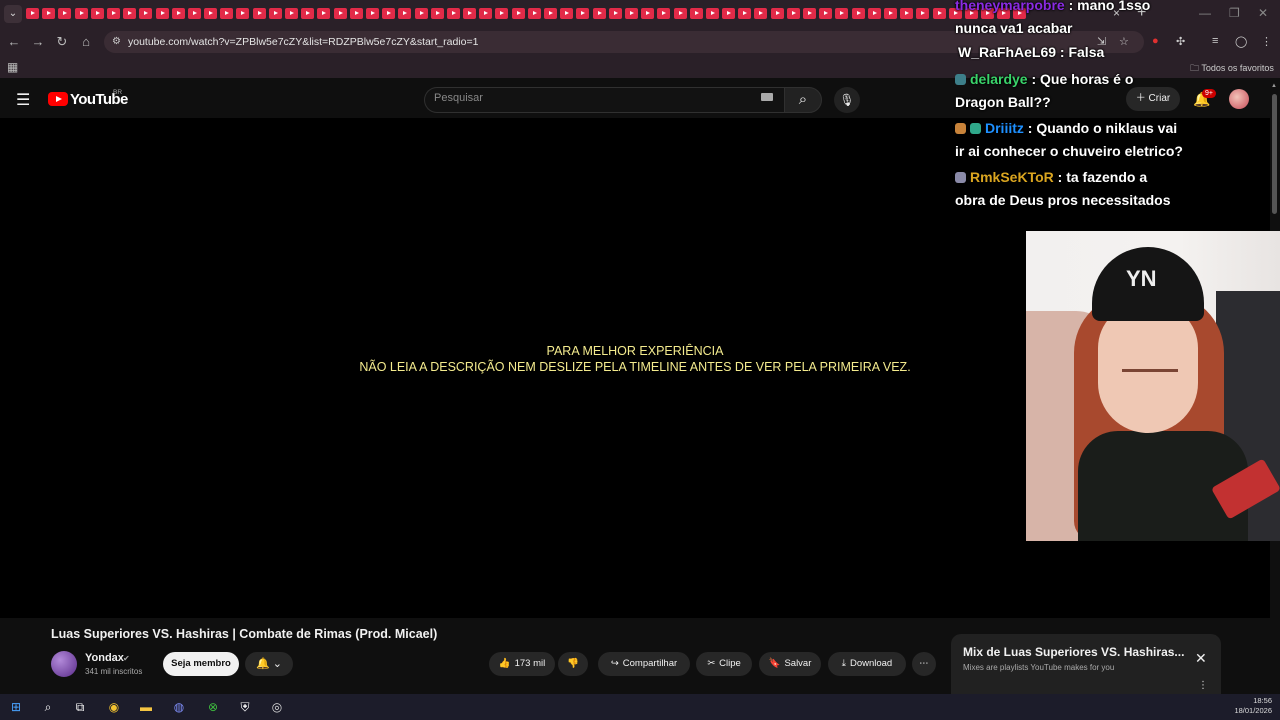  What do you see at coordinates (1274, 154) in the screenshot?
I see `scroll-thumb` at bounding box center [1274, 154].